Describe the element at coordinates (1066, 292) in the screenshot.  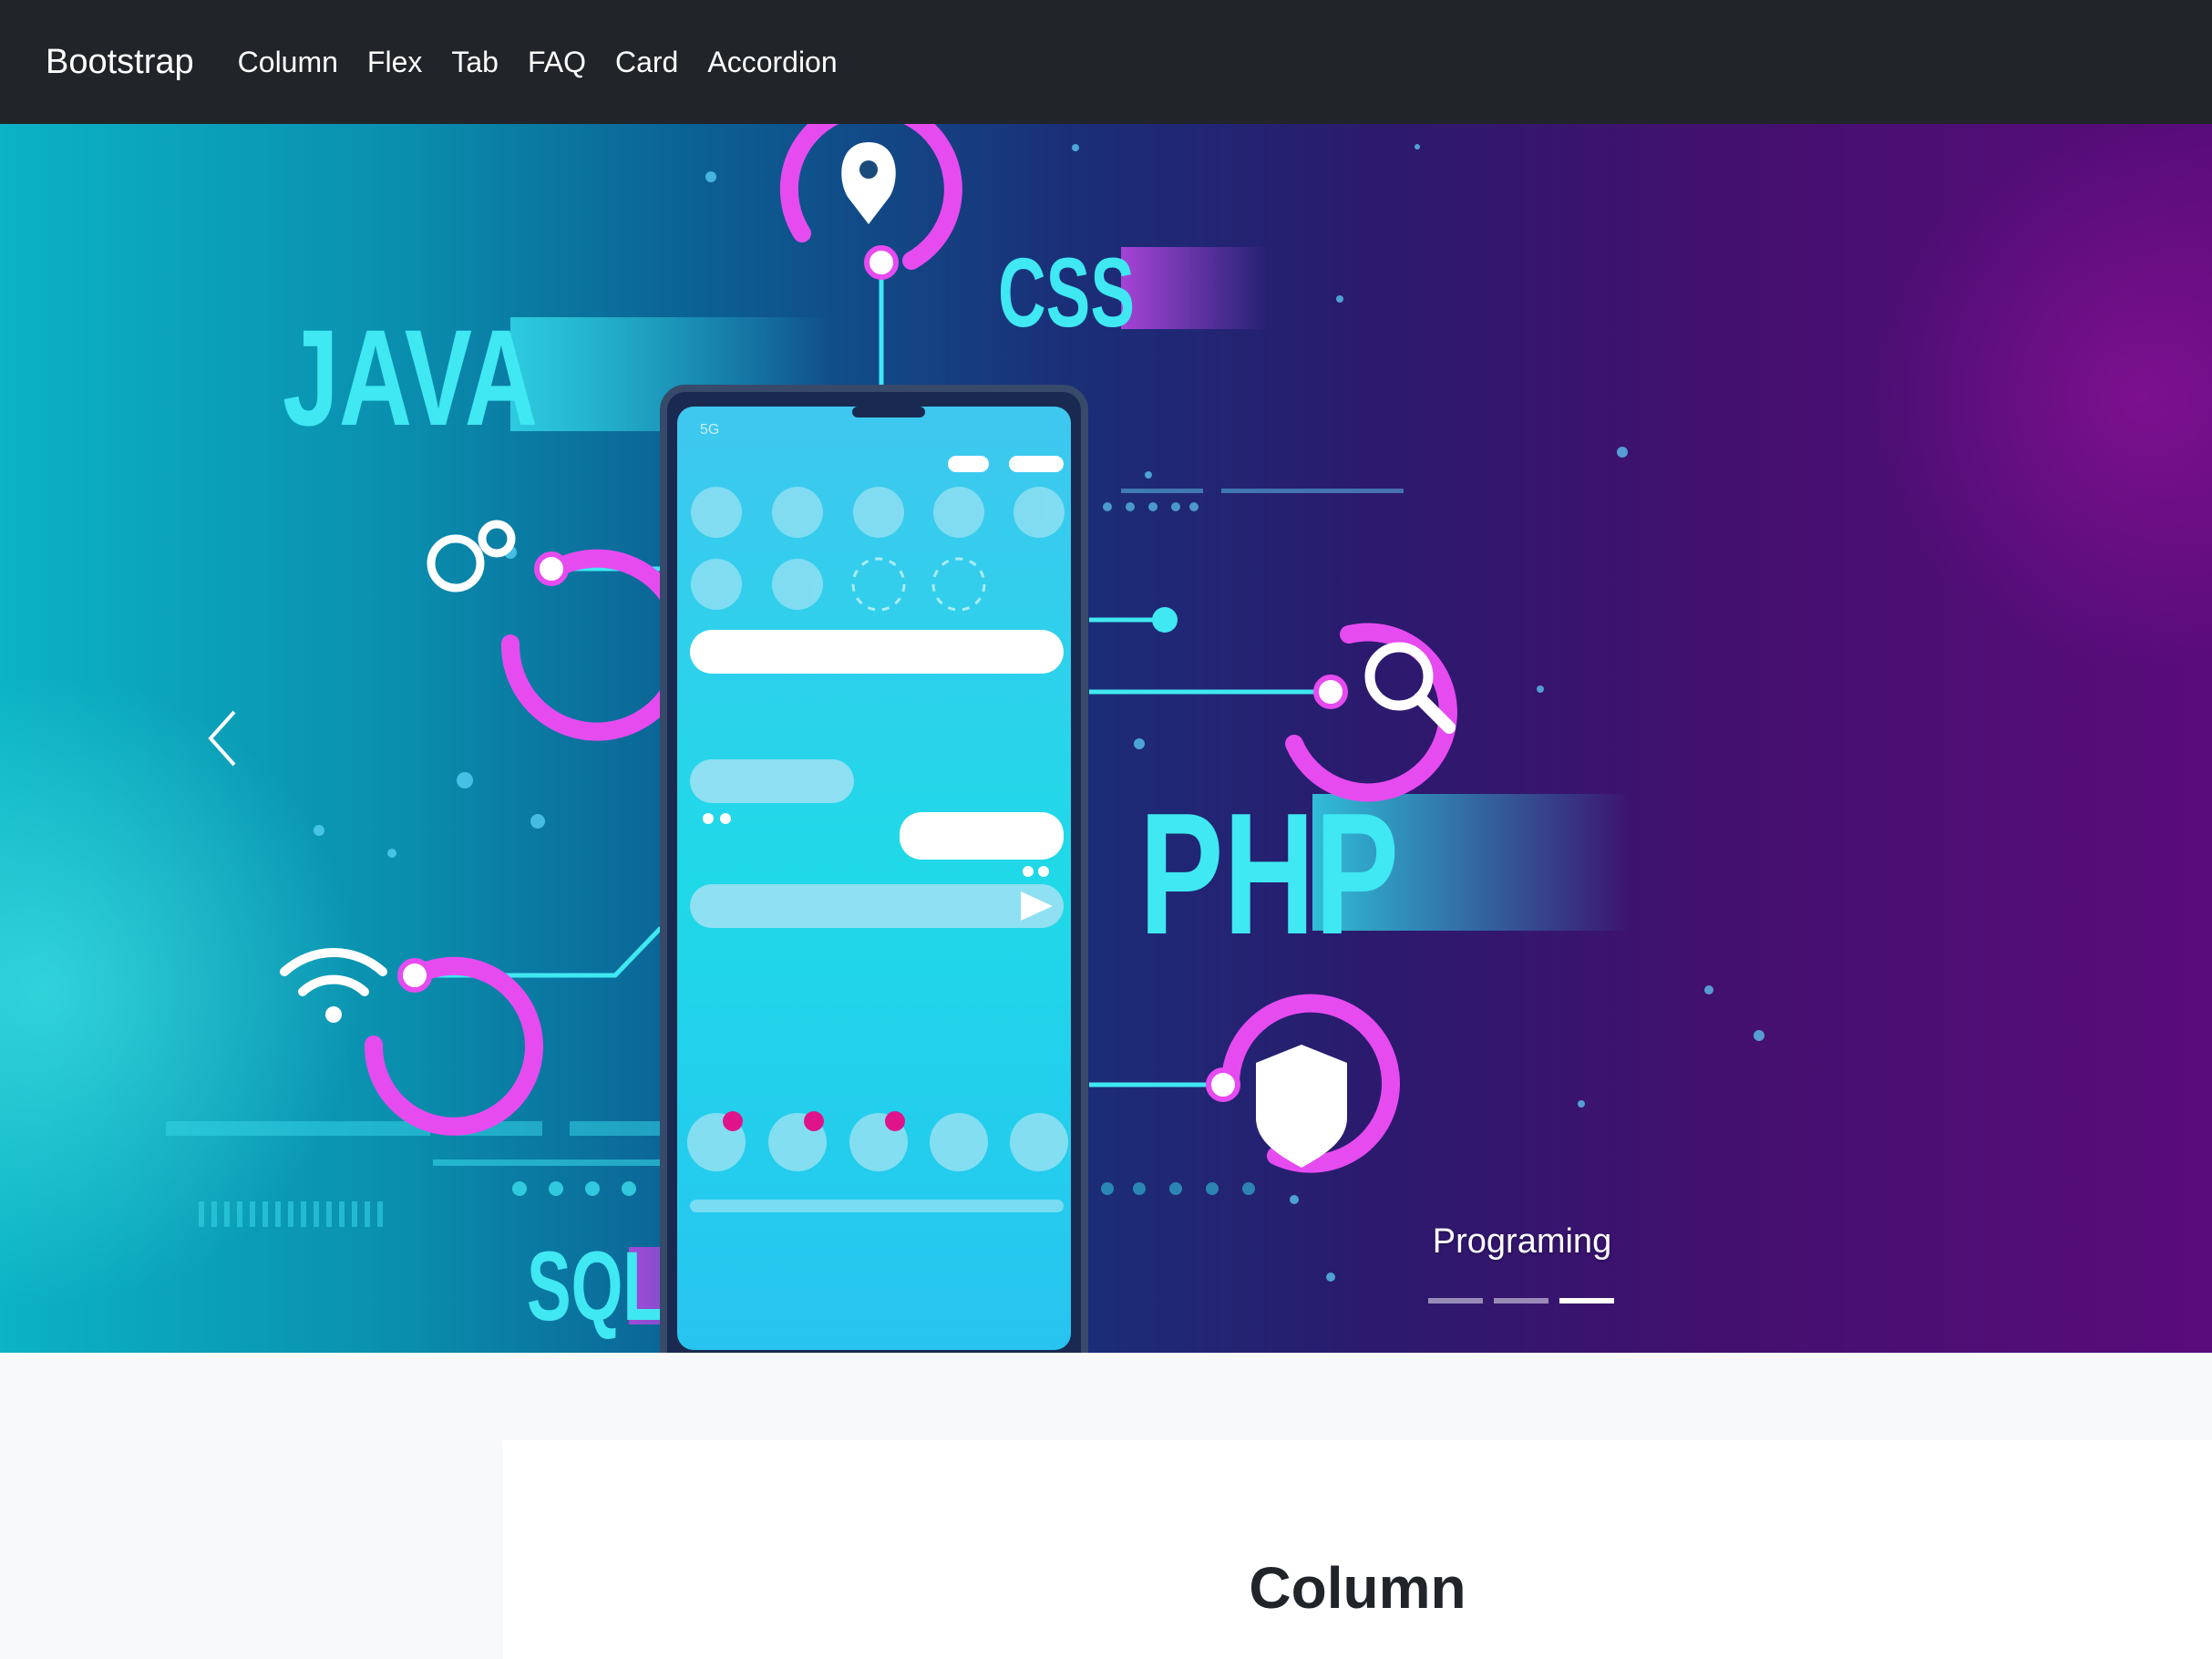
I see `css-label: CSS` at that location.